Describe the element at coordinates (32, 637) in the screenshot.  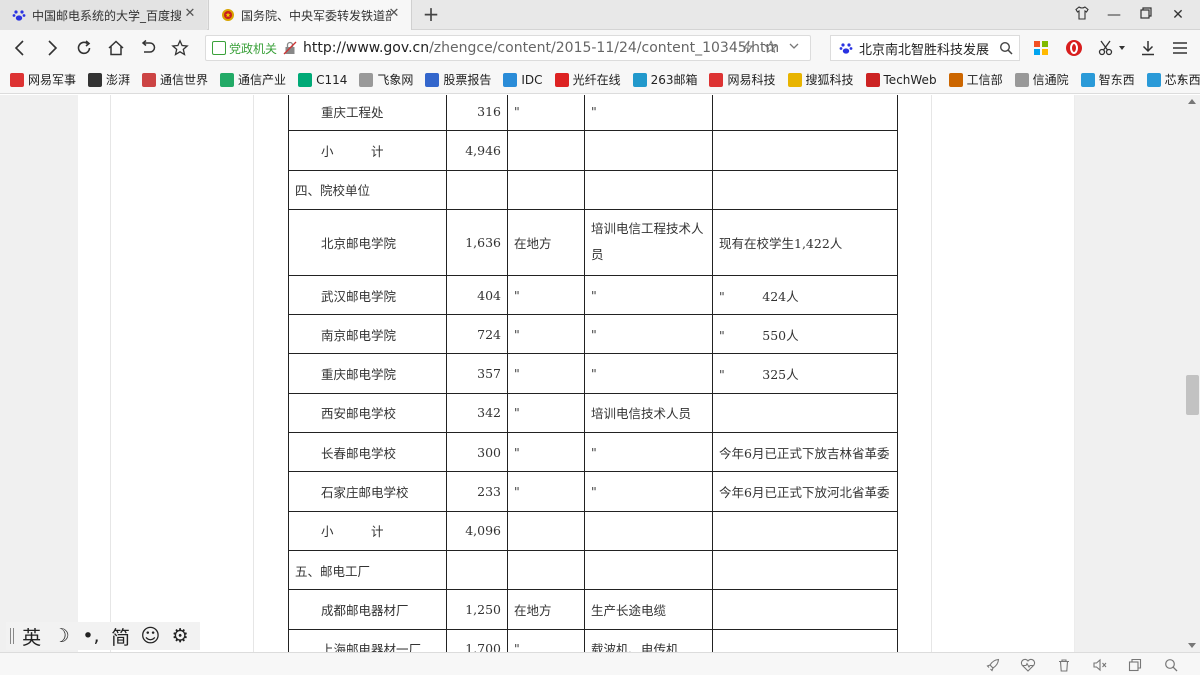
I see `ime-lang-toggle: 英` at that location.